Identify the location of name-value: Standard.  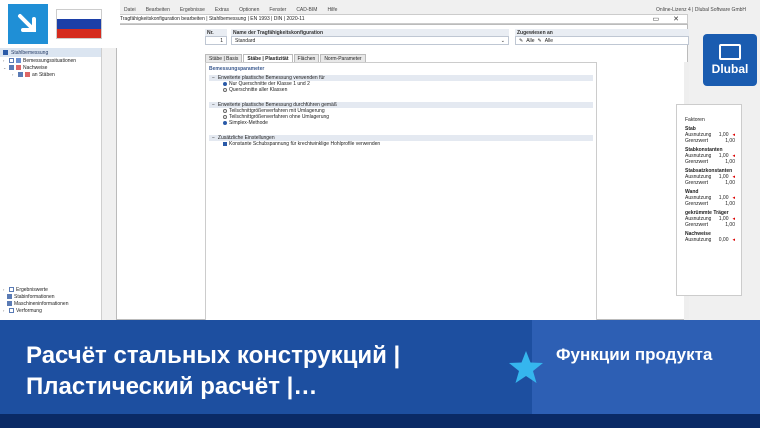
(245, 40).